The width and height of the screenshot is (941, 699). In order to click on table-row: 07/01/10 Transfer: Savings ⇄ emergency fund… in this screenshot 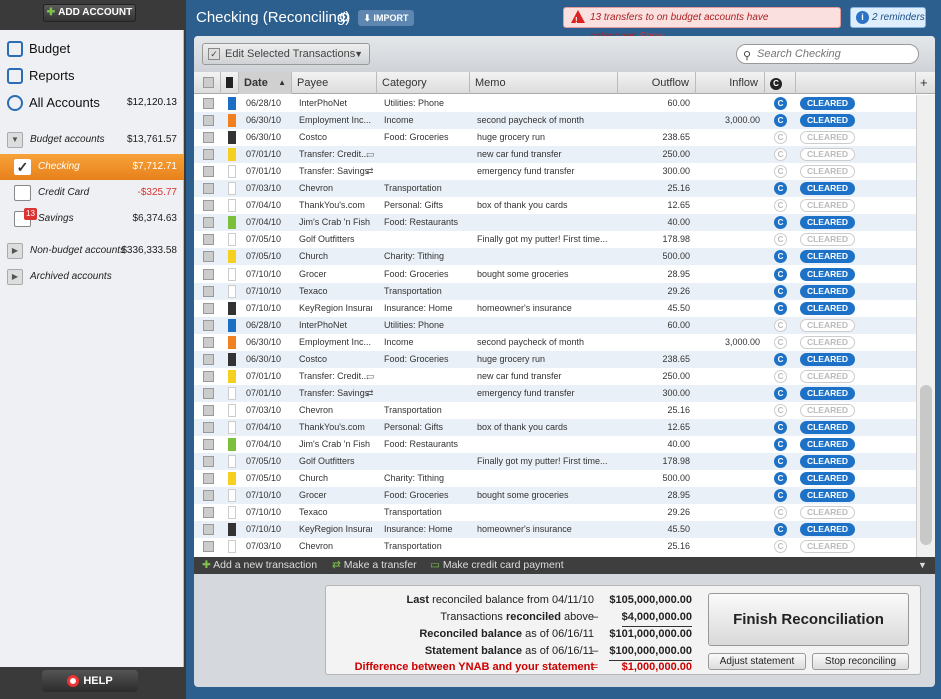, I will do `click(555, 393)`.